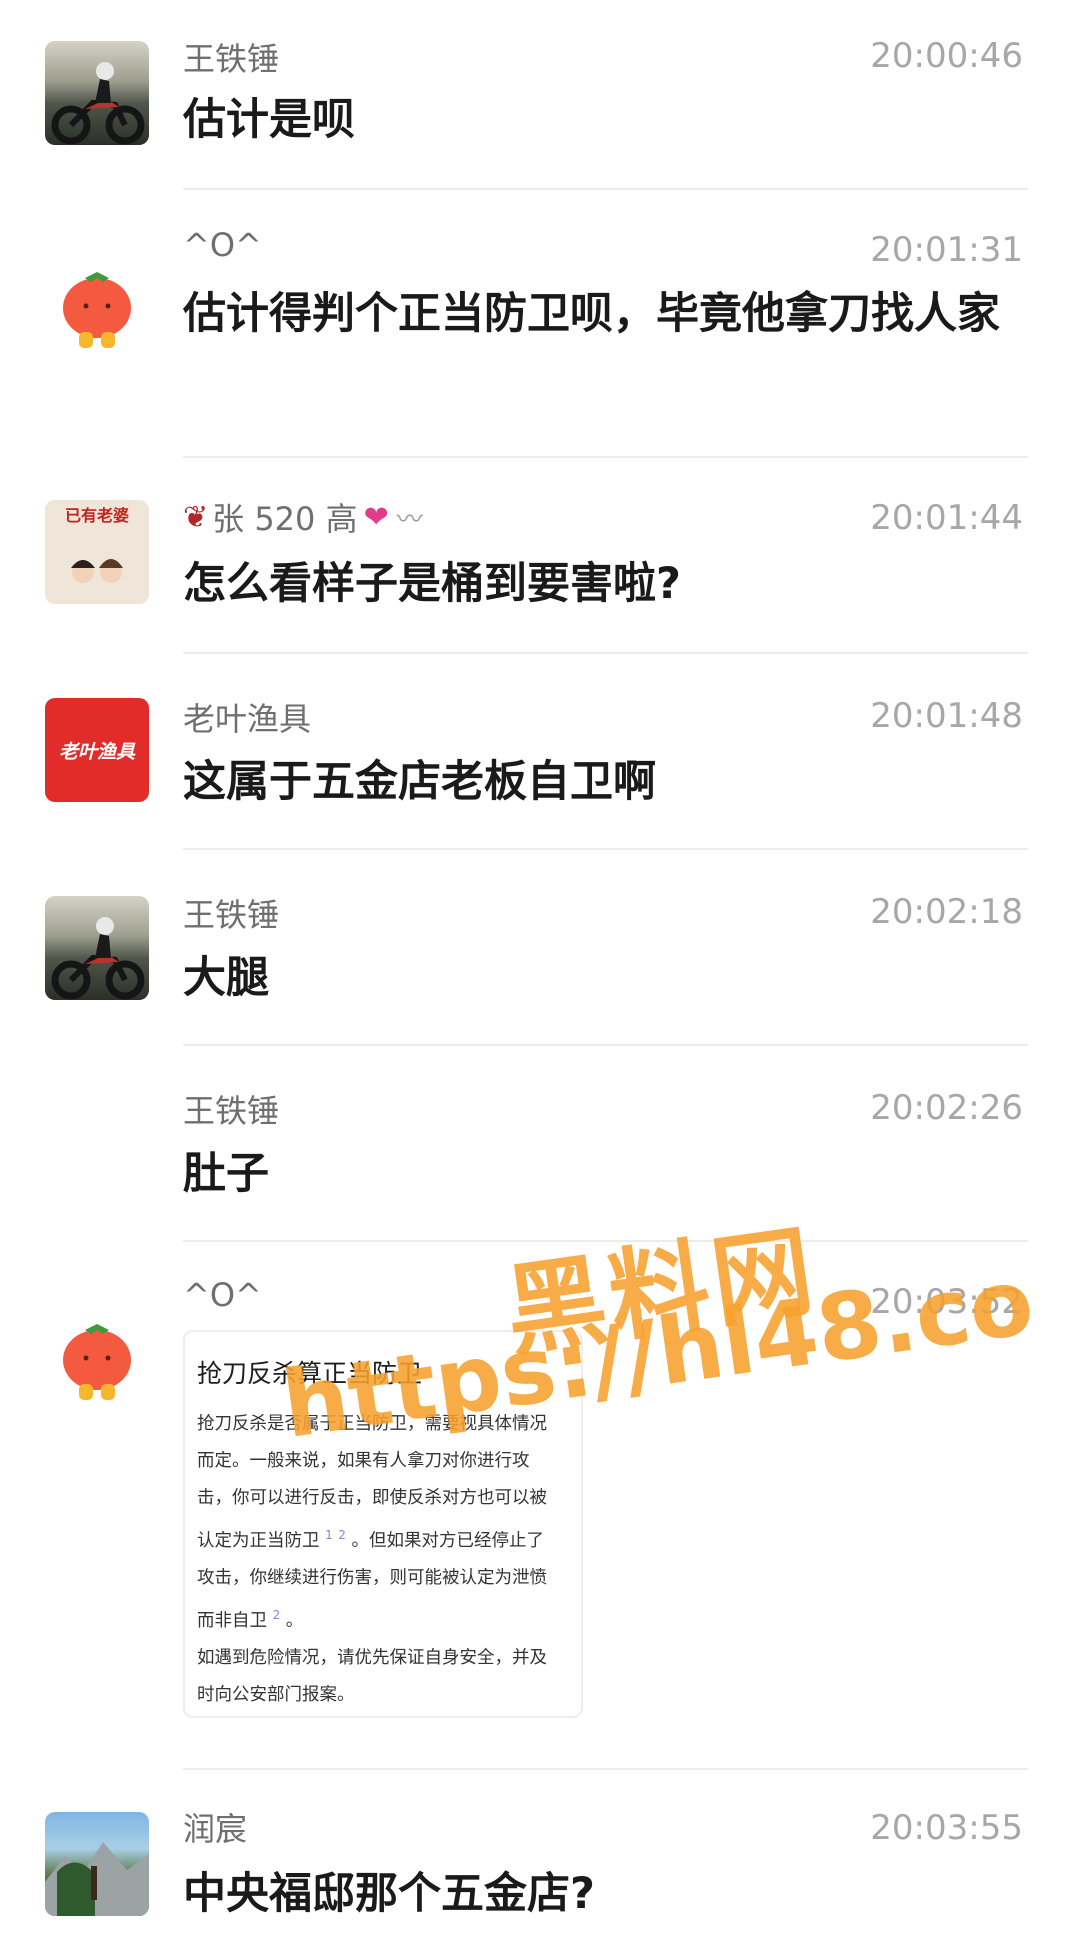 This screenshot has height=1947, width=1080. What do you see at coordinates (97, 552) in the screenshot?
I see `couple-avatar: 已有老婆` at bounding box center [97, 552].